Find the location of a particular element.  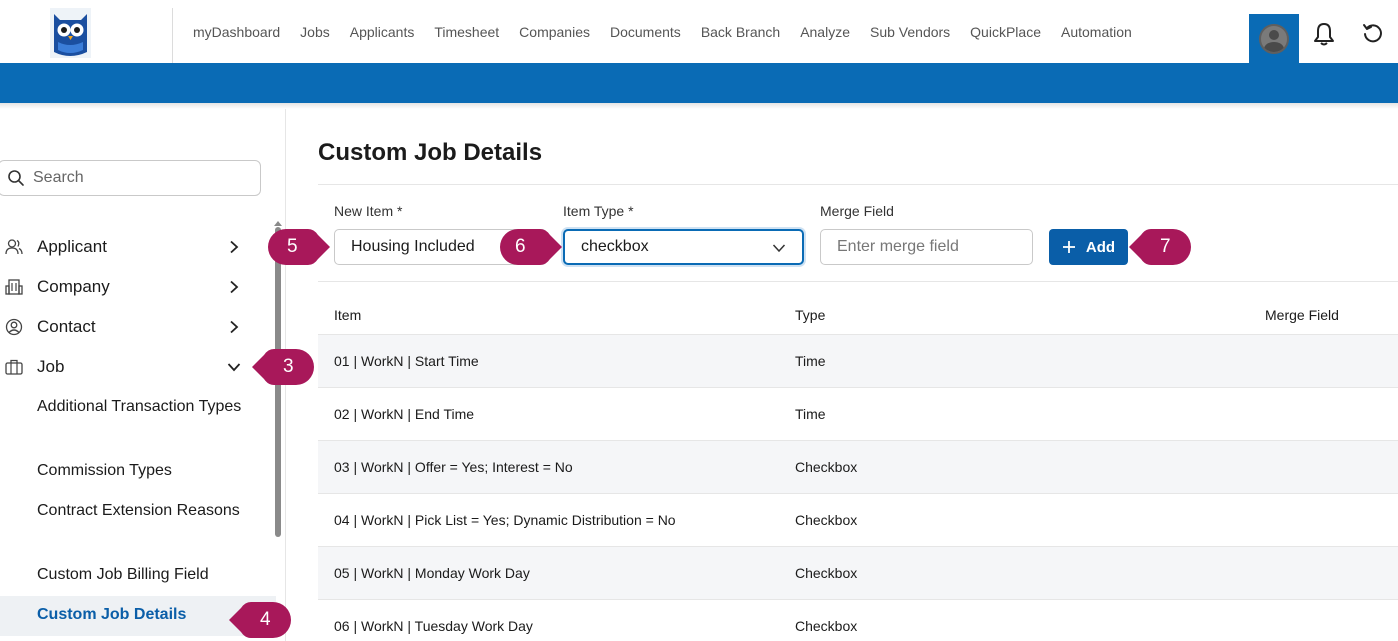

search-input is located at coordinates (133, 178).